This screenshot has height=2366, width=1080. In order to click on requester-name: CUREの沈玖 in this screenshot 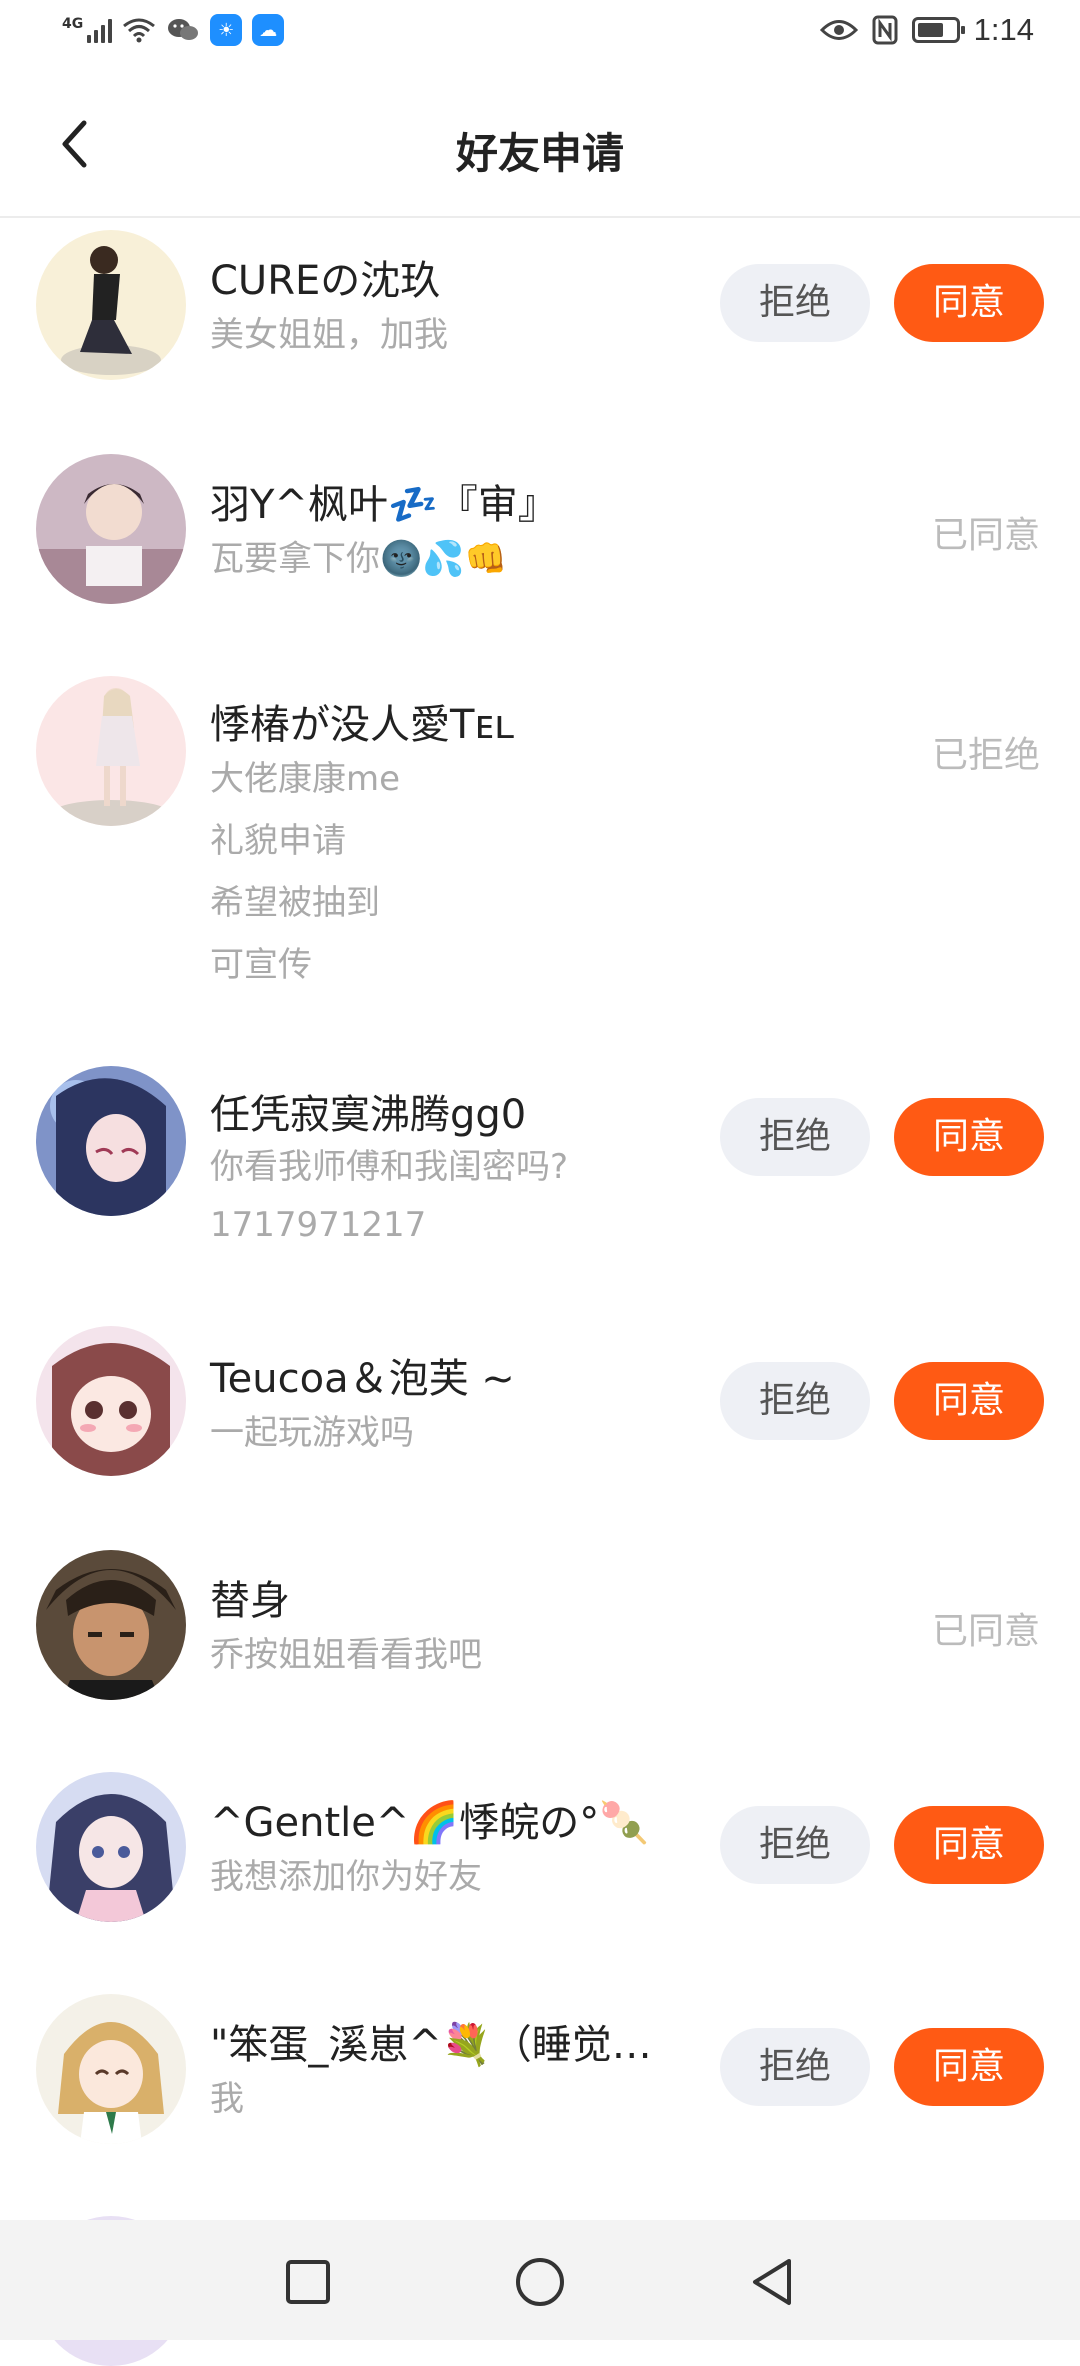, I will do `click(325, 281)`.